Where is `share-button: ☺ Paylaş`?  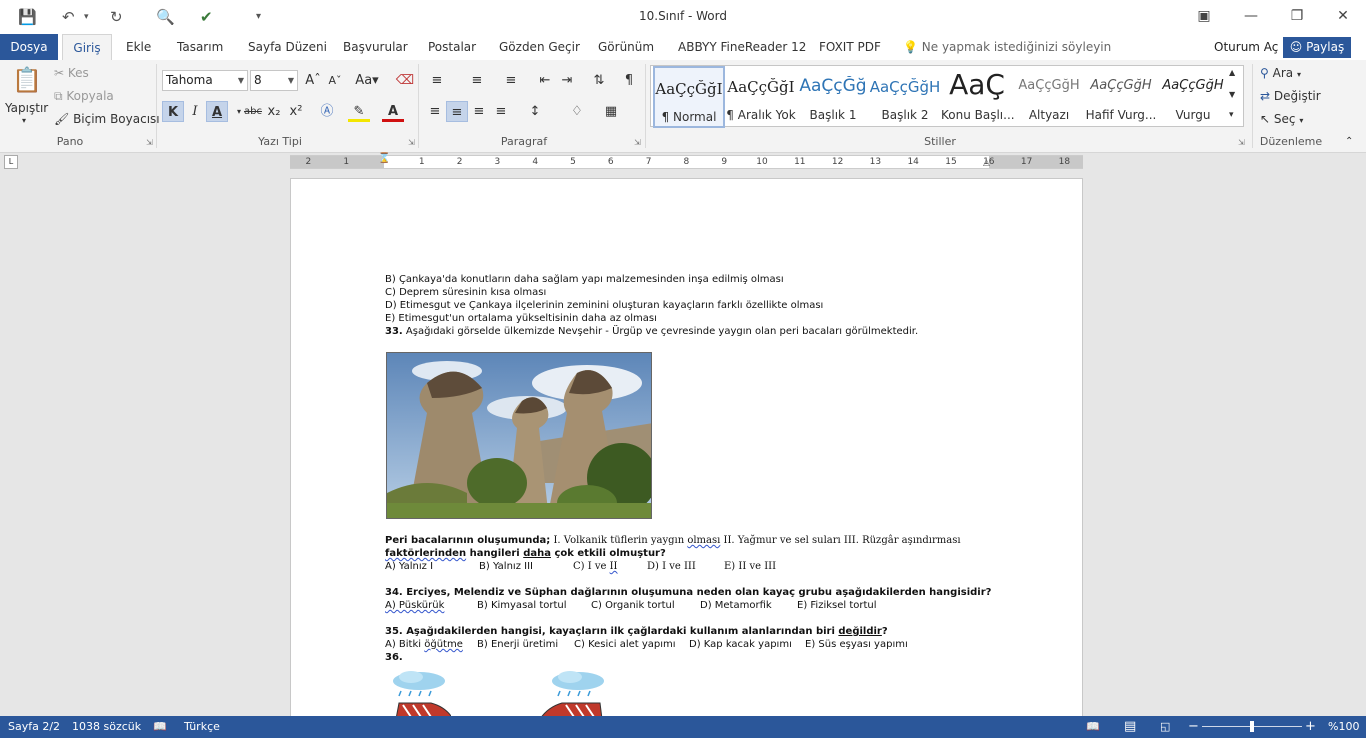
share-button: ☺ Paylaş is located at coordinates (1317, 47).